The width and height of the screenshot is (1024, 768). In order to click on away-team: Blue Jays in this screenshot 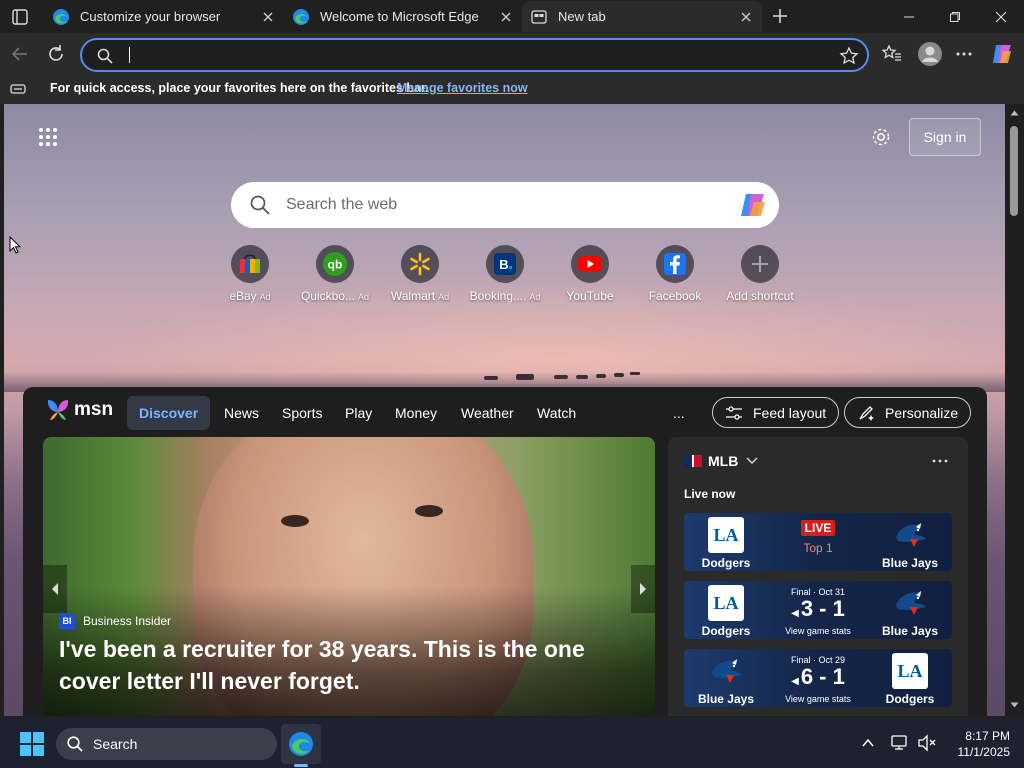, I will do `click(910, 543)`.